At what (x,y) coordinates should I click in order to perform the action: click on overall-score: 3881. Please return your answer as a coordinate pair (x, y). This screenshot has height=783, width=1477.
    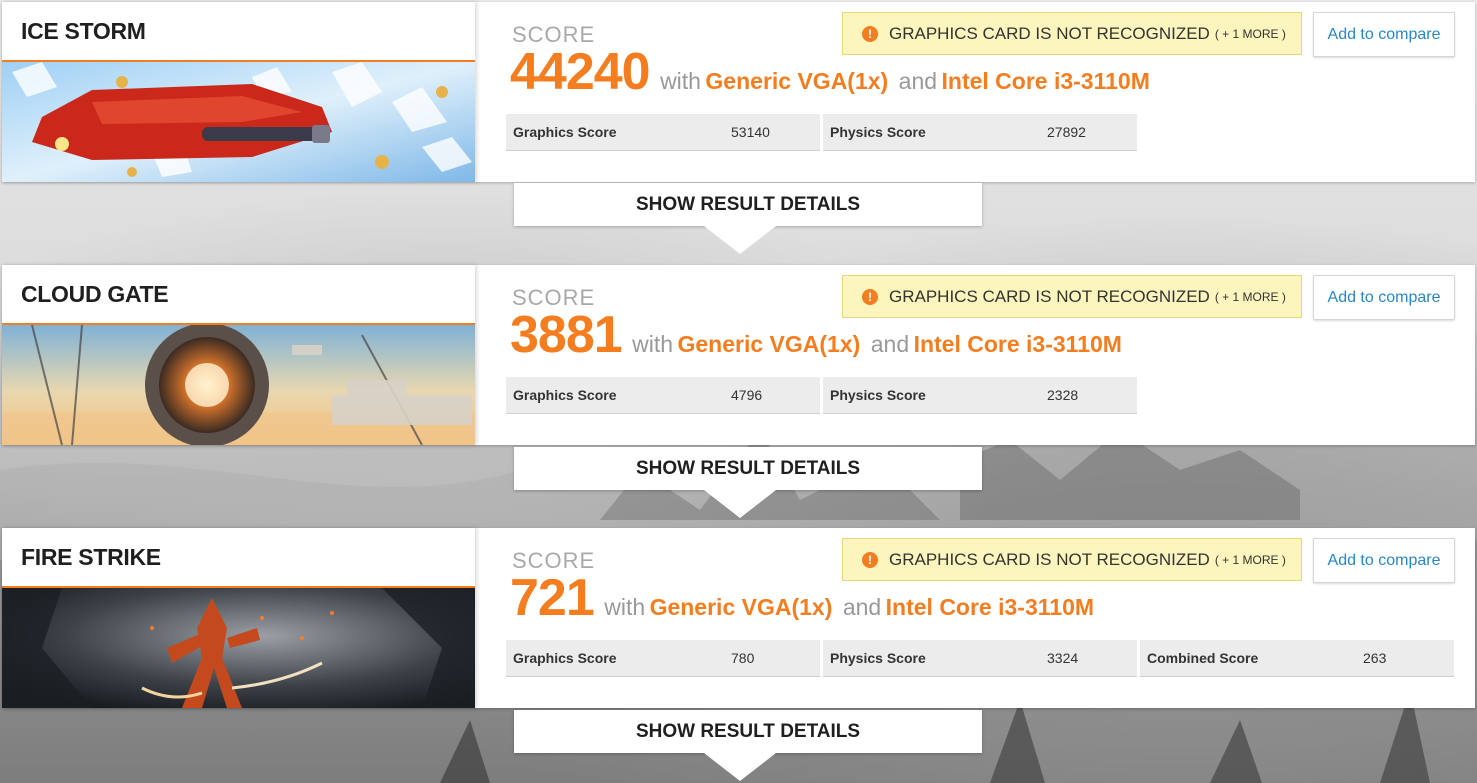
    Looking at the image, I should click on (566, 335).